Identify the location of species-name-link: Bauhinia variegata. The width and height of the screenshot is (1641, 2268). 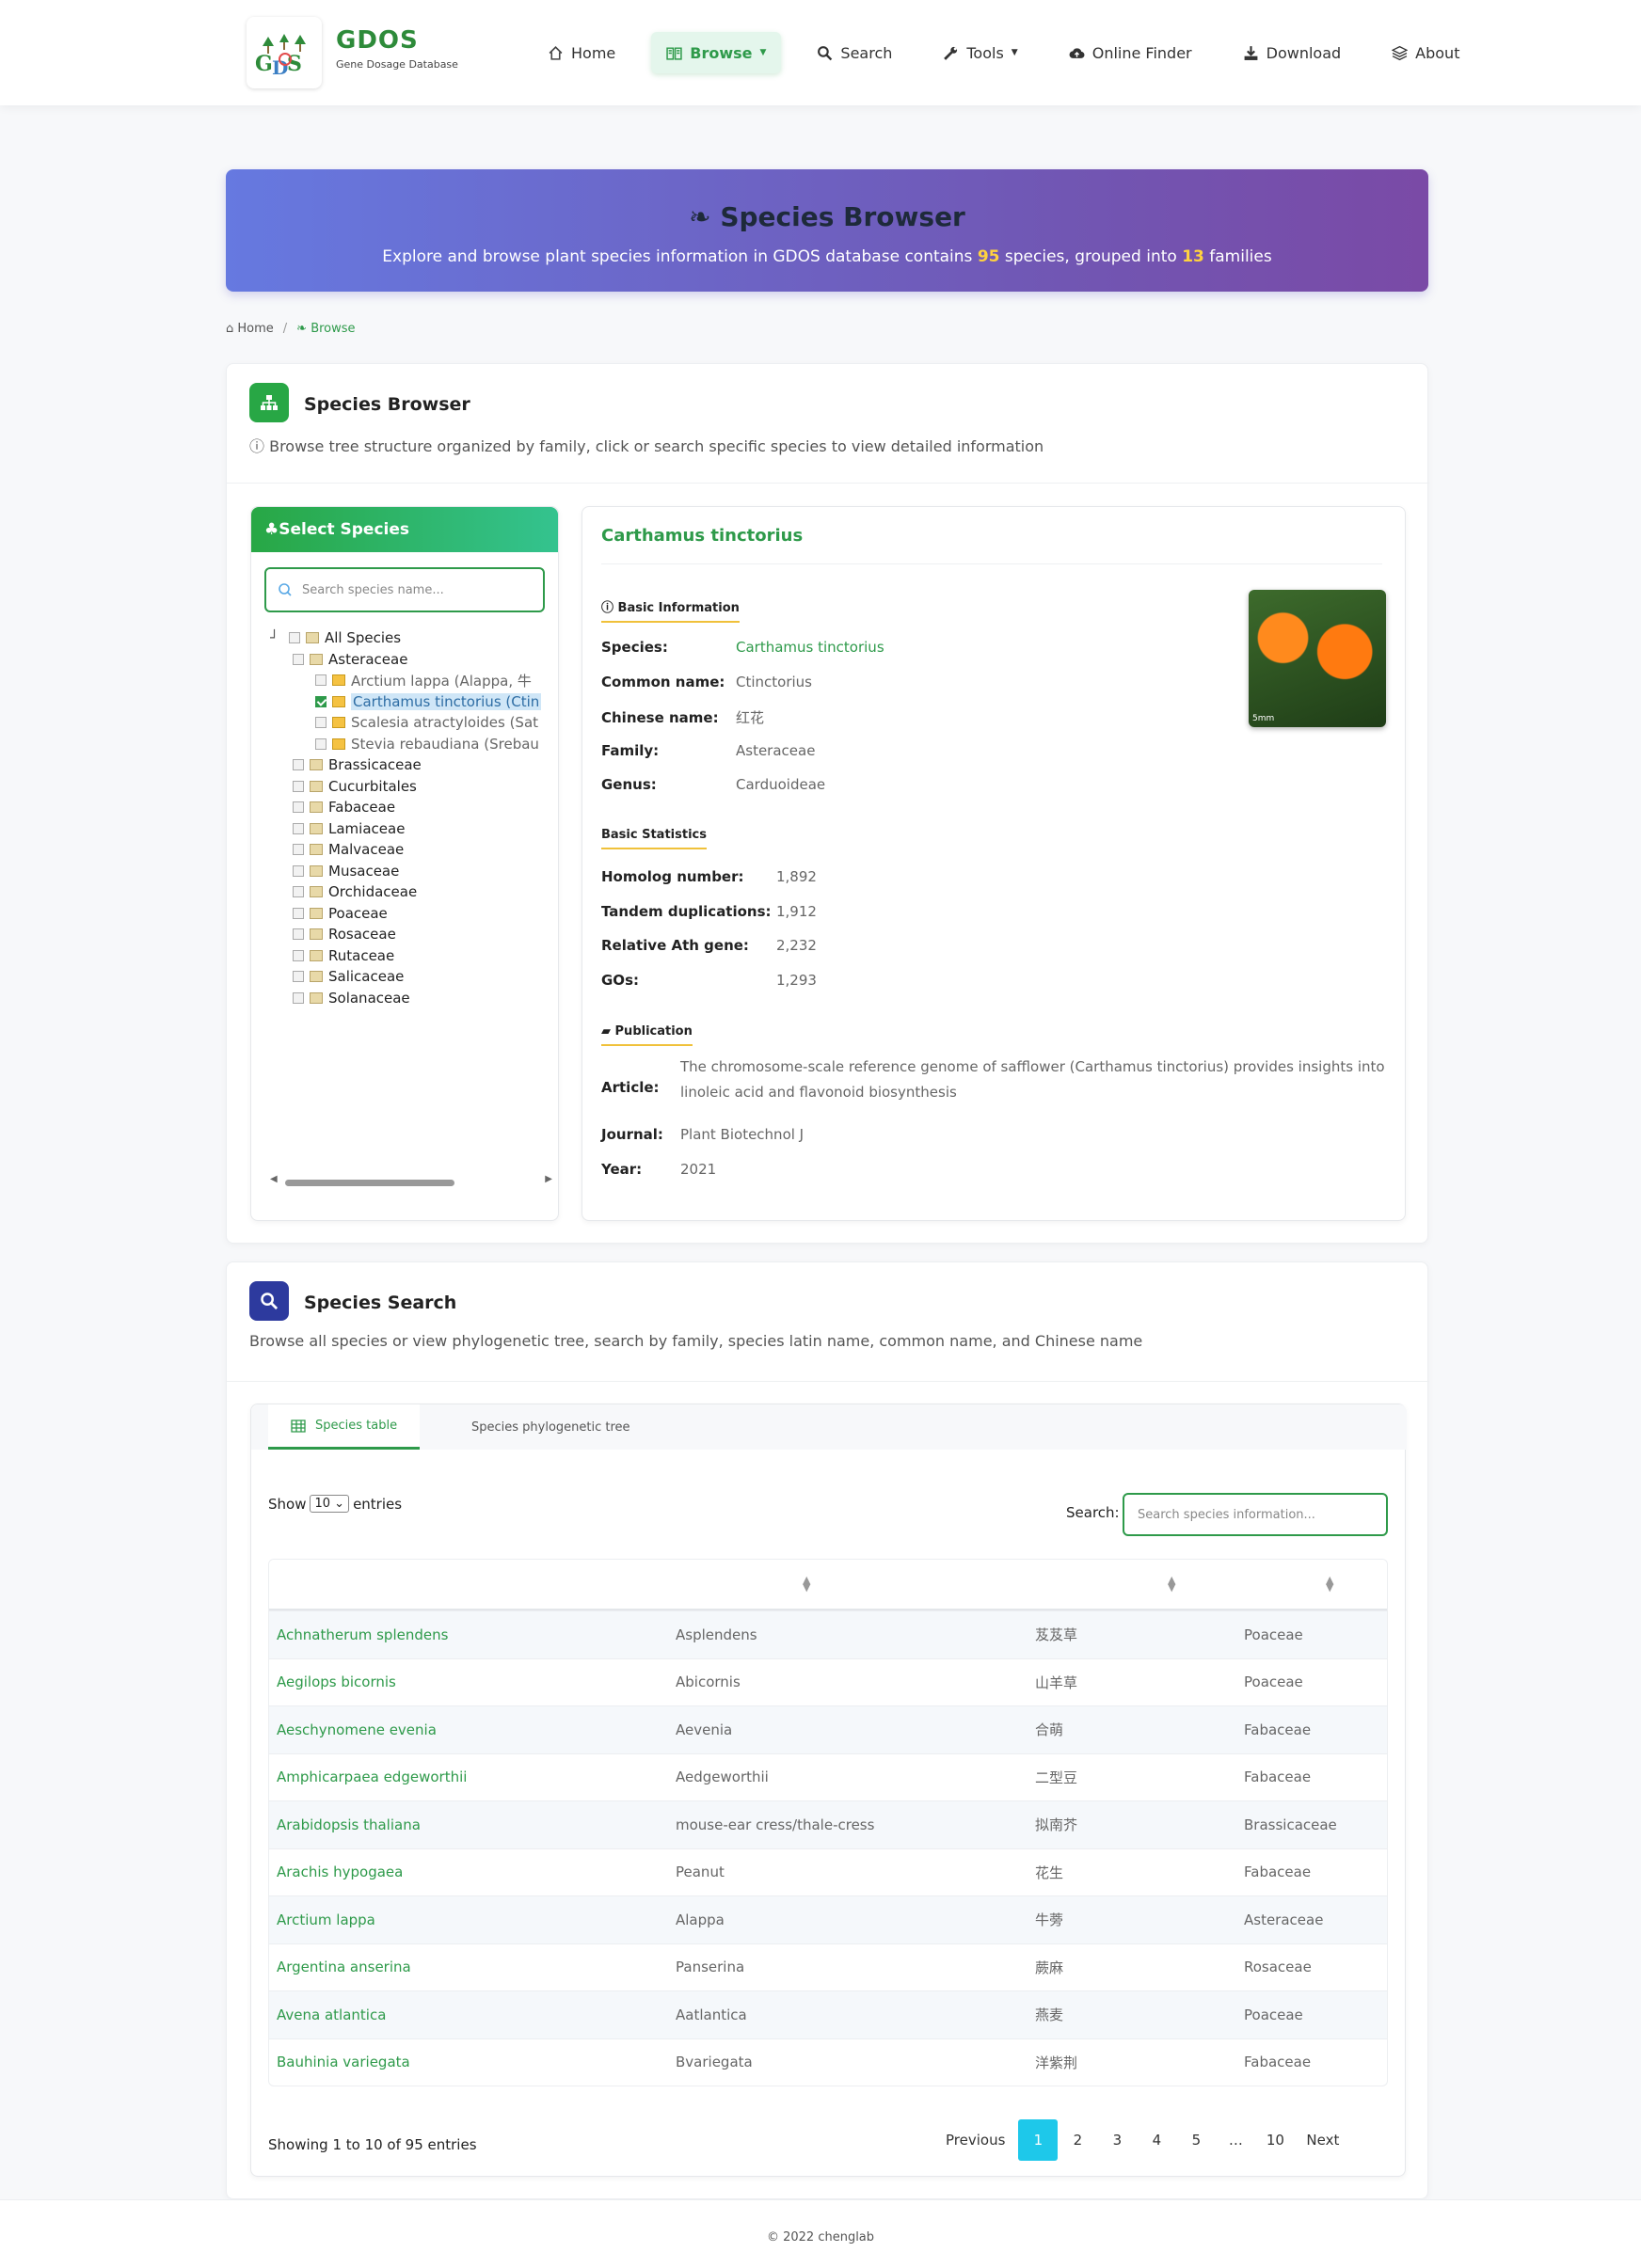
(472, 2062).